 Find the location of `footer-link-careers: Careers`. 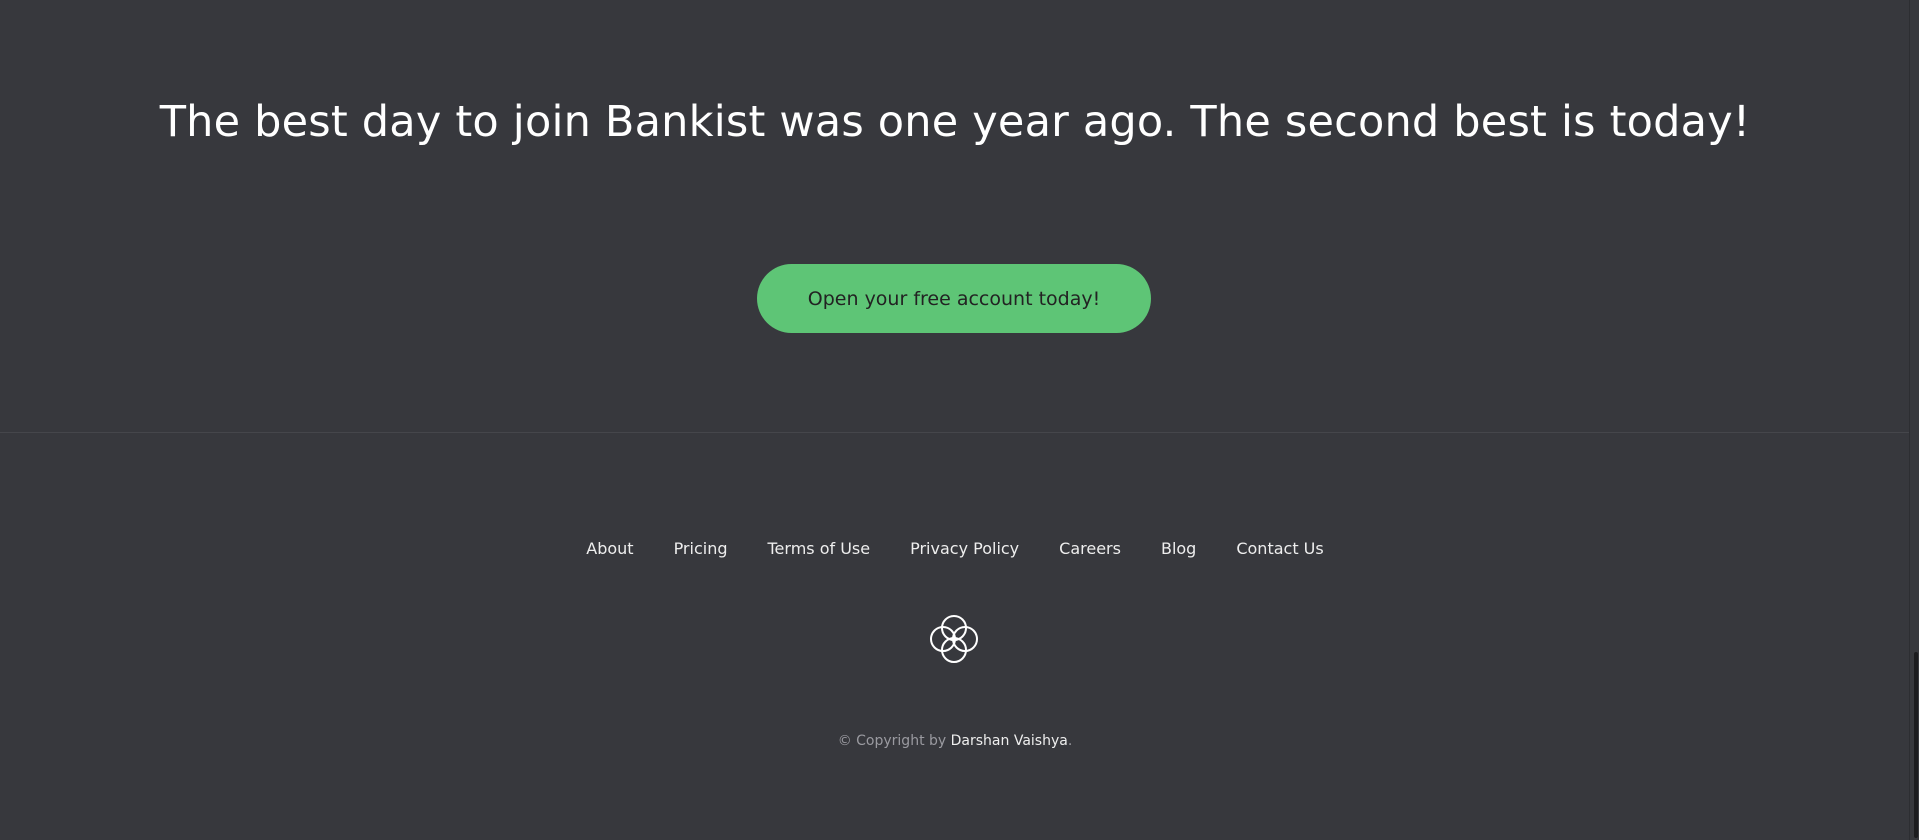

footer-link-careers: Careers is located at coordinates (1090, 548).